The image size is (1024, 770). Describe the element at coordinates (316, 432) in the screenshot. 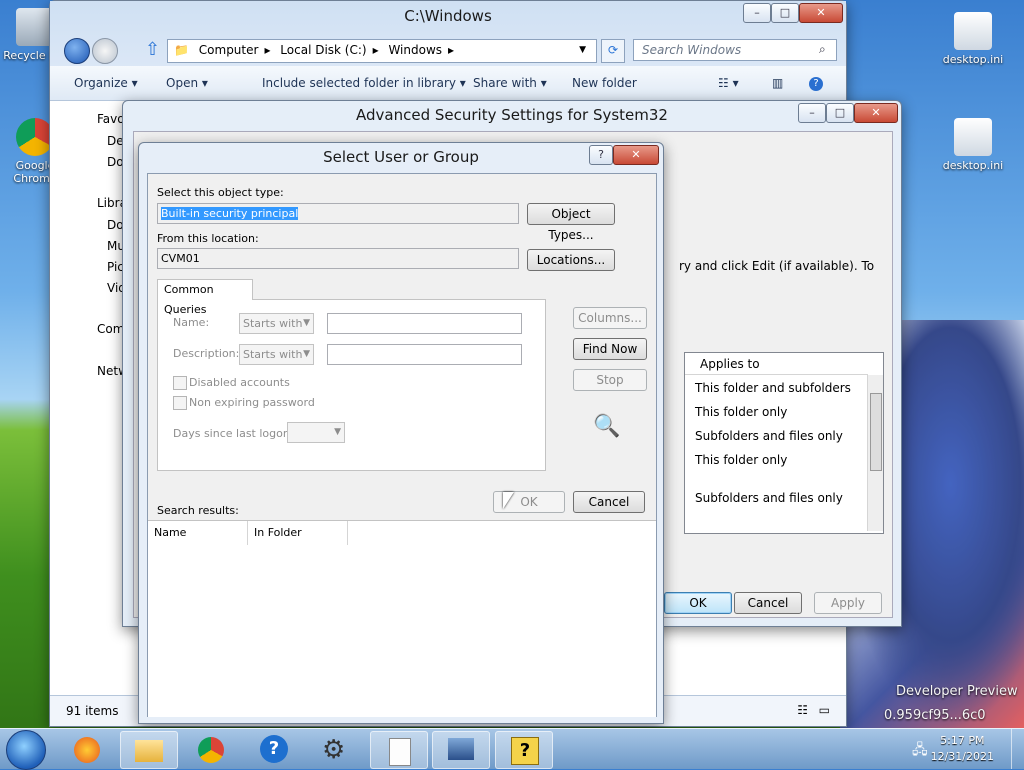

I see `days-since-logon-select: ▼` at that location.